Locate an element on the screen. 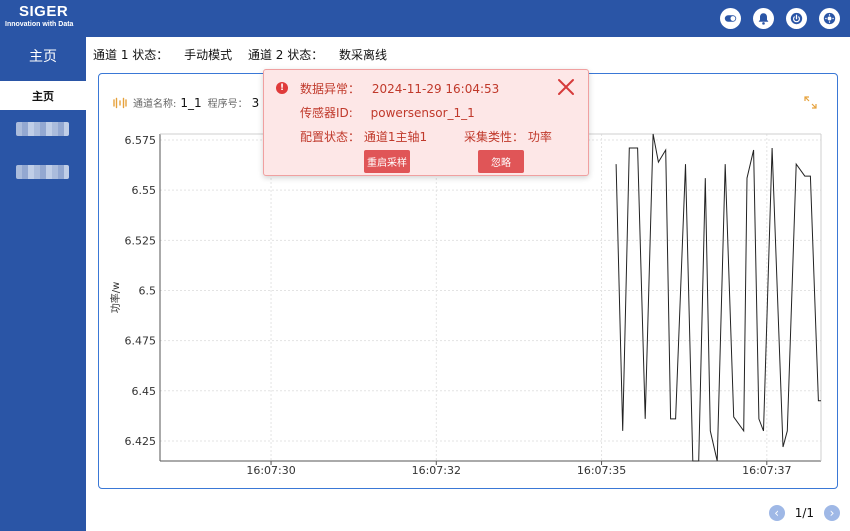 The height and width of the screenshot is (531, 850). alert-anomaly-row: 数据异常： 2024-11-29 16:04:53 is located at coordinates (399, 88).